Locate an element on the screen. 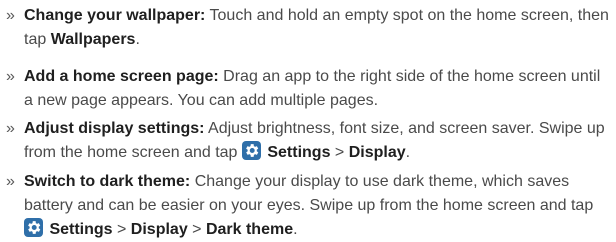  item-title: Adjust display settings: is located at coordinates (114, 128).